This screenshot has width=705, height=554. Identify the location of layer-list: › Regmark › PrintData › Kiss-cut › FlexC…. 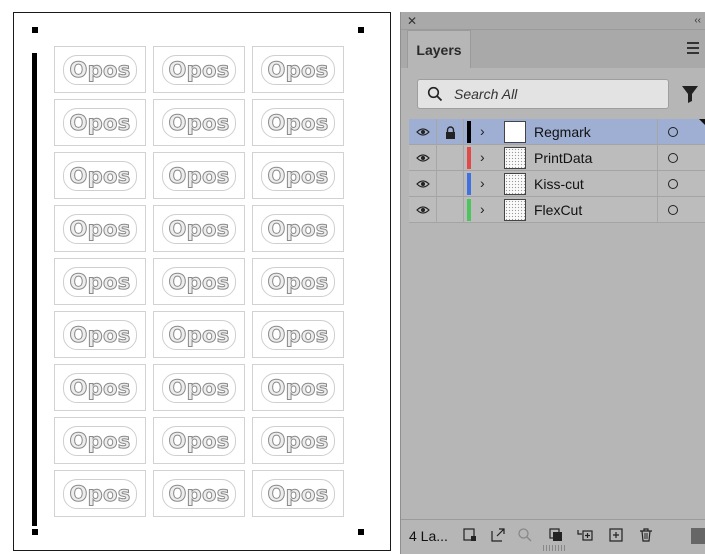
(557, 171).